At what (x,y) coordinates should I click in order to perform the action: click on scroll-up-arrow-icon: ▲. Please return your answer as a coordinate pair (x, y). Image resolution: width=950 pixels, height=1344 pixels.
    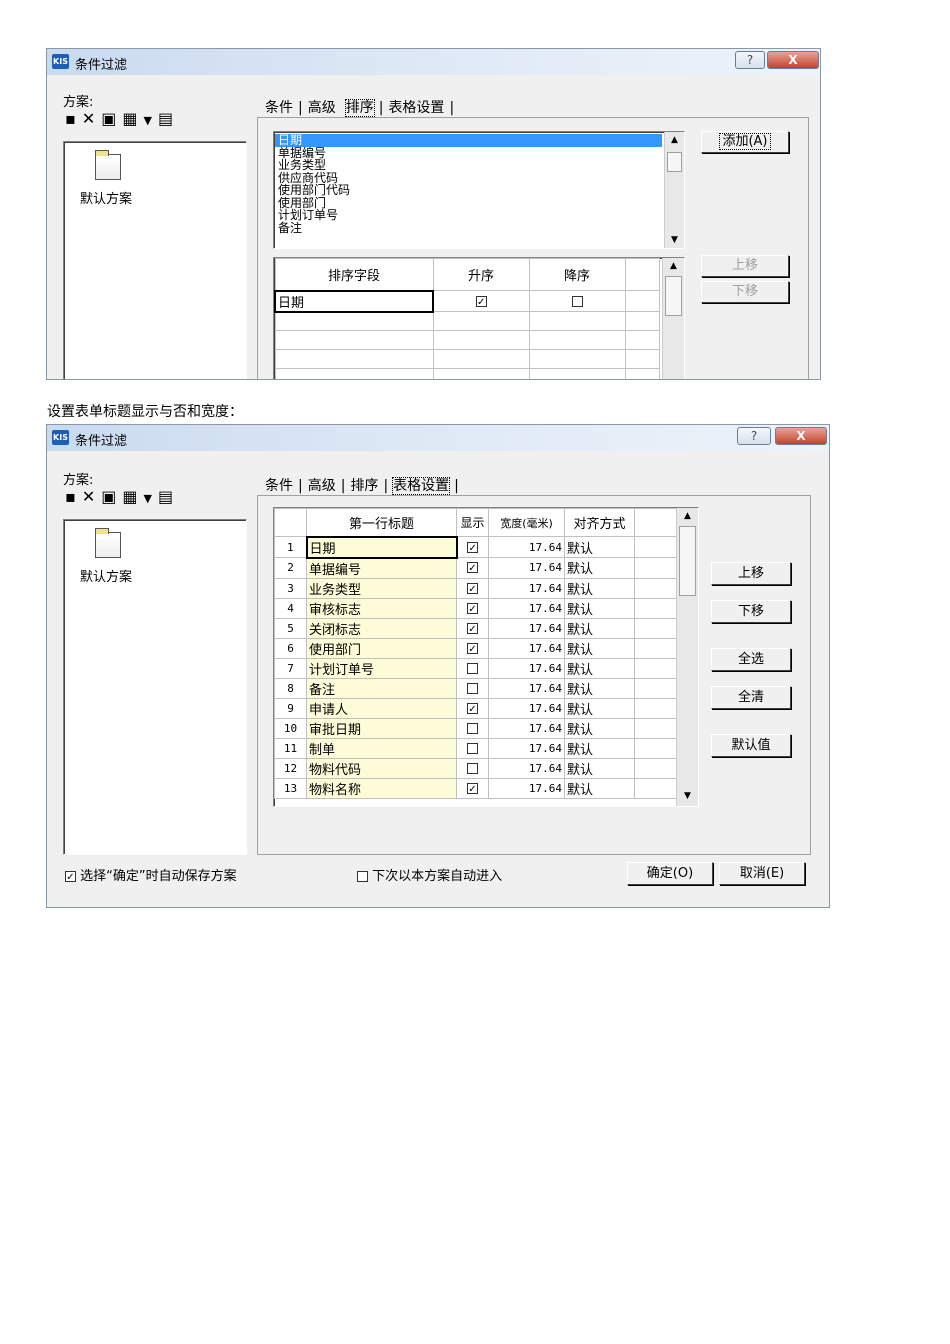
    Looking at the image, I should click on (674, 140).